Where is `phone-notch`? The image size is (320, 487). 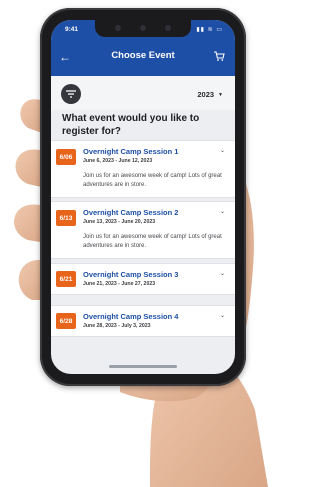
phone-notch is located at coordinates (143, 28).